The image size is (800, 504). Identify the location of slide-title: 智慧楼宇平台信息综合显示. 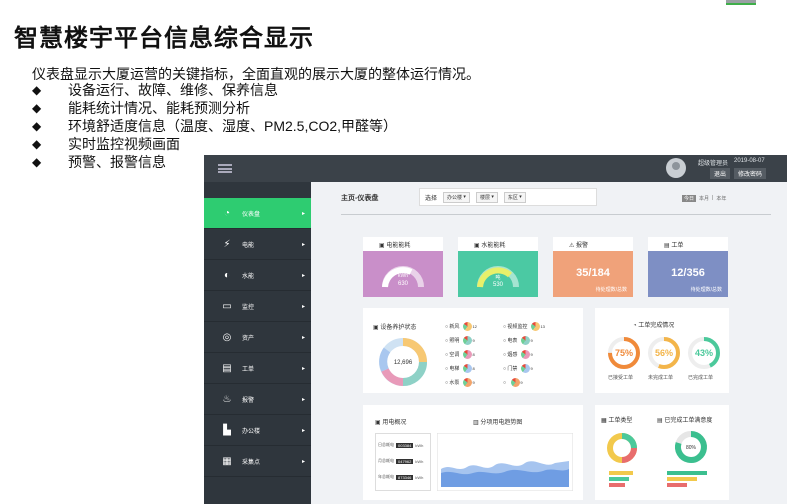
(164, 38).